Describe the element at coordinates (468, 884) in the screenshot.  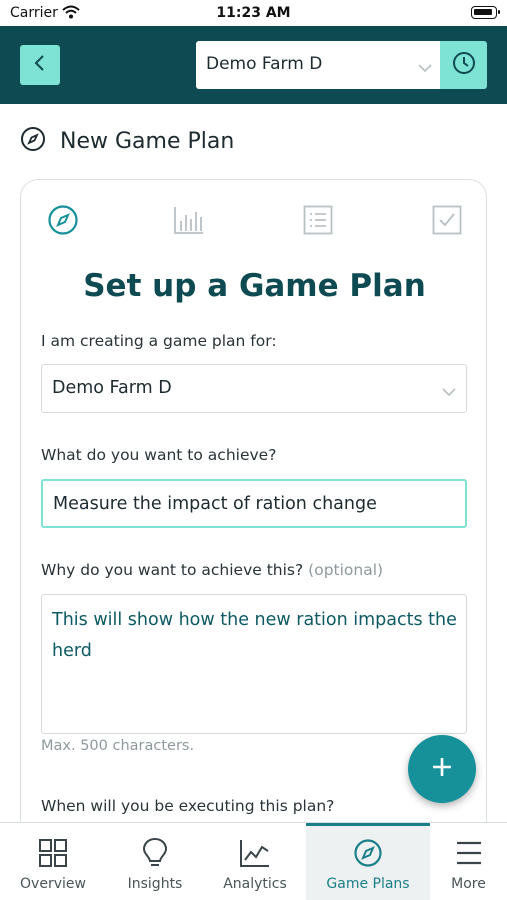
I see `tab-more-label: More` at that location.